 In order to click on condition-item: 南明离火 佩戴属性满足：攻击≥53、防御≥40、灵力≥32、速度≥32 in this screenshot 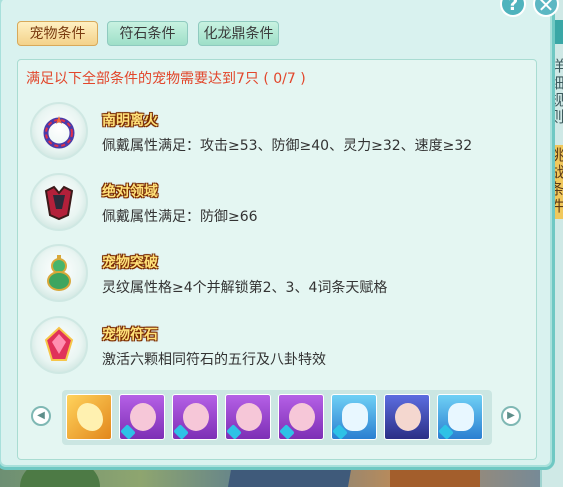, I will do `click(280, 134)`.